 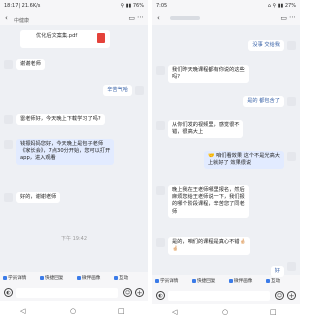 I want to click on incoming-message: 好的，谢谢老师, so click(x=38, y=198).